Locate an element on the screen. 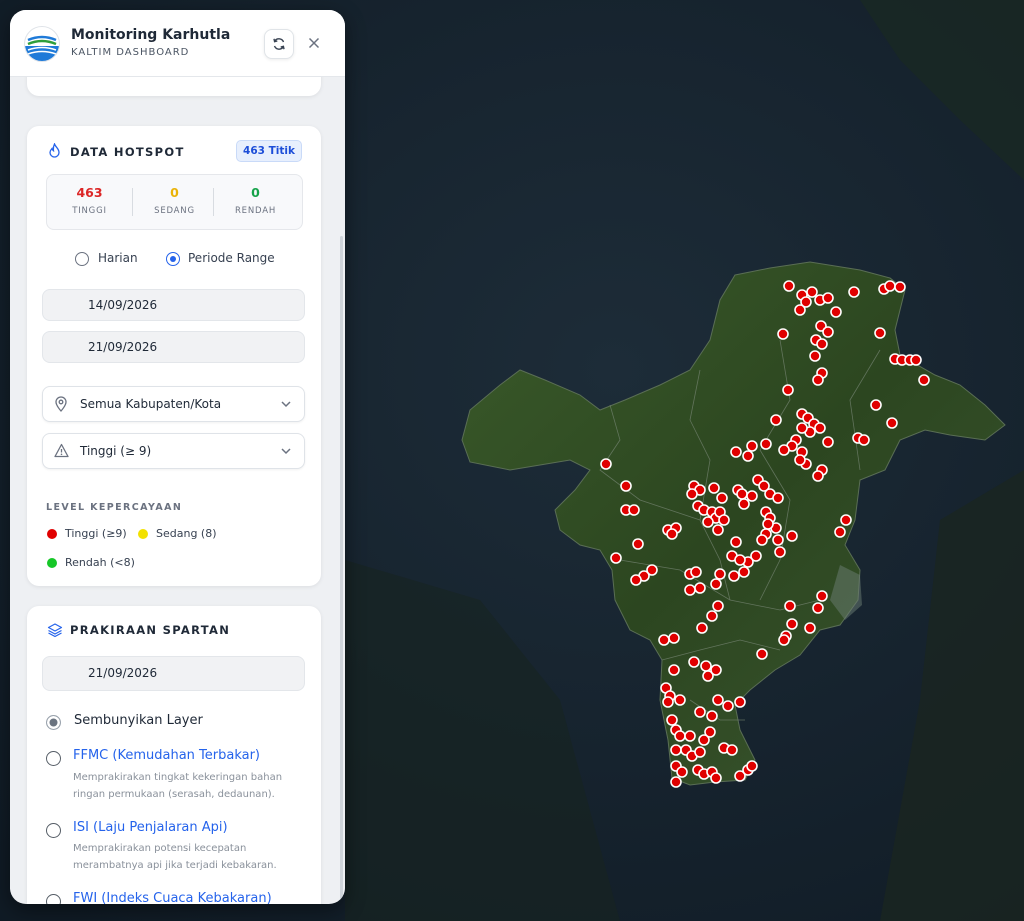 The height and width of the screenshot is (921, 1024). panel-scrollbar is located at coordinates (341, 570).